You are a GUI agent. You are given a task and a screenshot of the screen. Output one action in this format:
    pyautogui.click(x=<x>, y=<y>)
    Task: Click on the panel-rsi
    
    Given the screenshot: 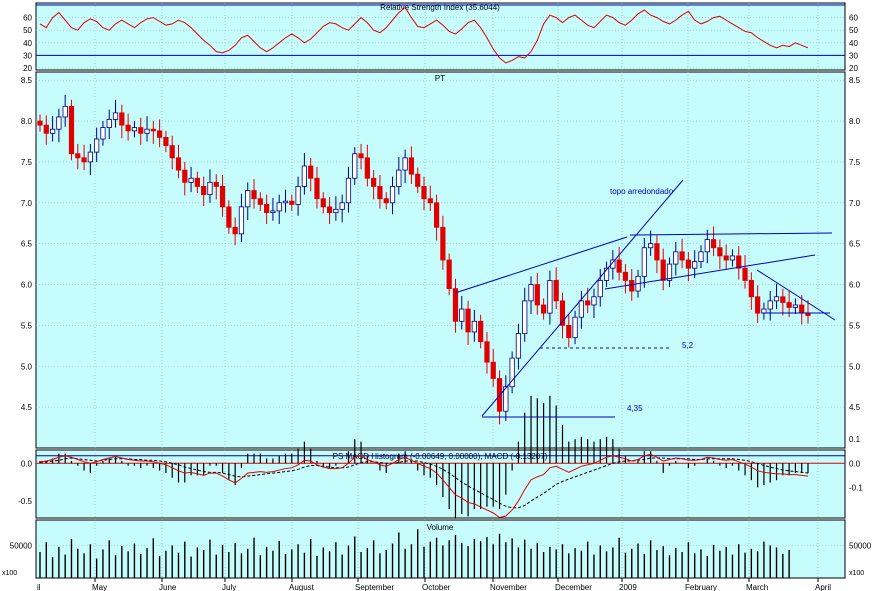 What is the action you would take?
    pyautogui.click(x=440, y=36)
    